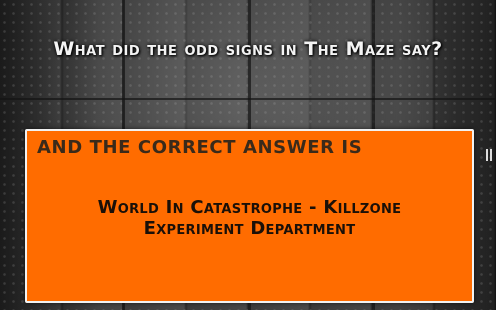 Image resolution: width=496 pixels, height=310 pixels. I want to click on answer-line-2: Experiment Department, so click(249, 228).